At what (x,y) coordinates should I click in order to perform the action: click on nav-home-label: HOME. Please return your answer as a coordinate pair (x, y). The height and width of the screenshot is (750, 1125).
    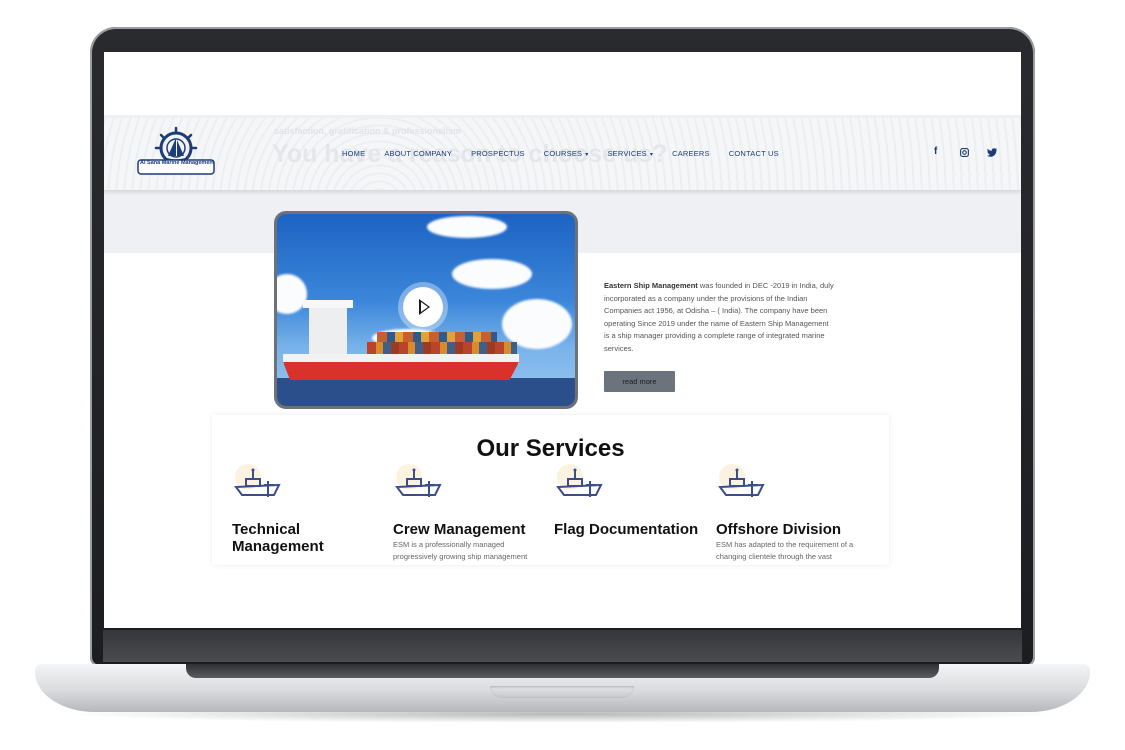
    Looking at the image, I should click on (354, 153).